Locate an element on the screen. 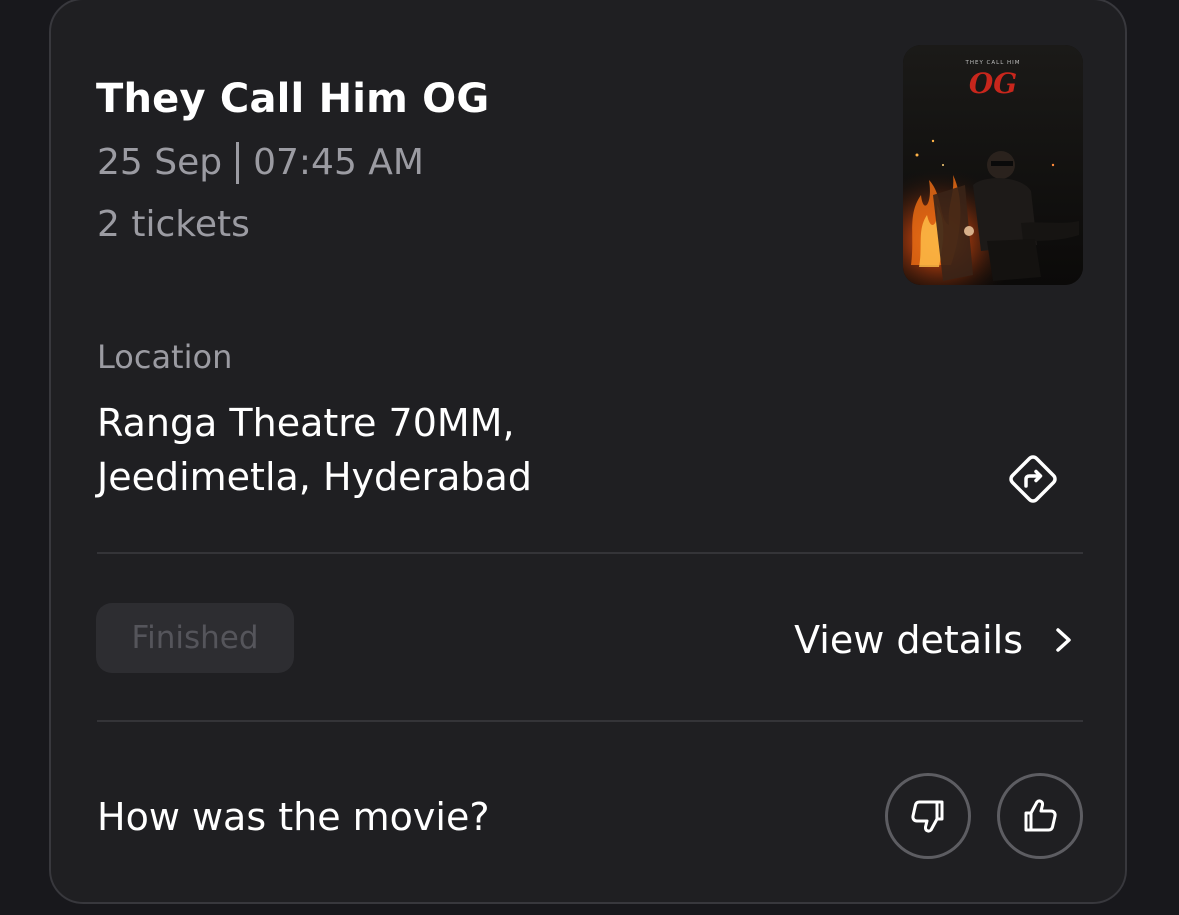 This screenshot has width=1179, height=915. location-label: Location is located at coordinates (165, 357).